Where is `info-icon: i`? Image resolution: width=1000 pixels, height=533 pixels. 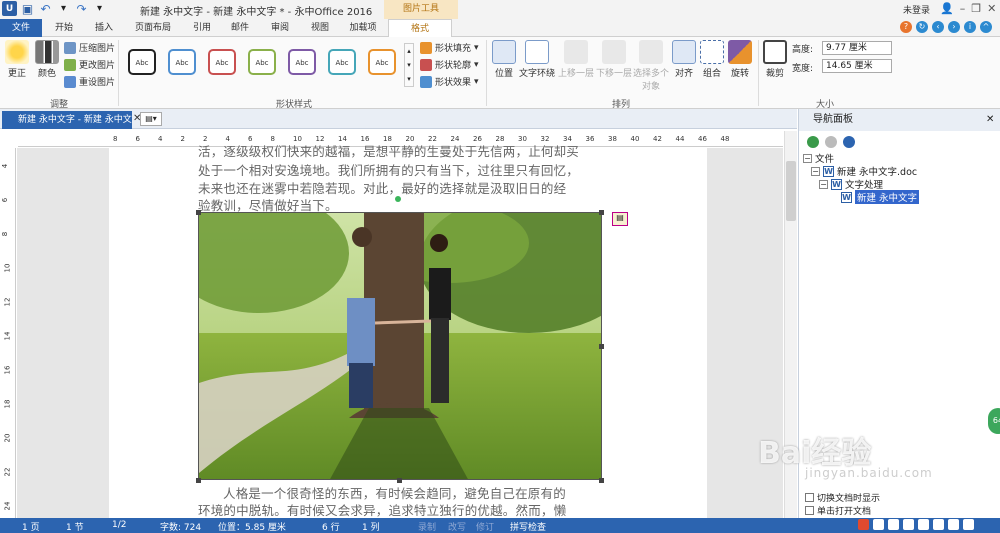 info-icon: i is located at coordinates (970, 27).